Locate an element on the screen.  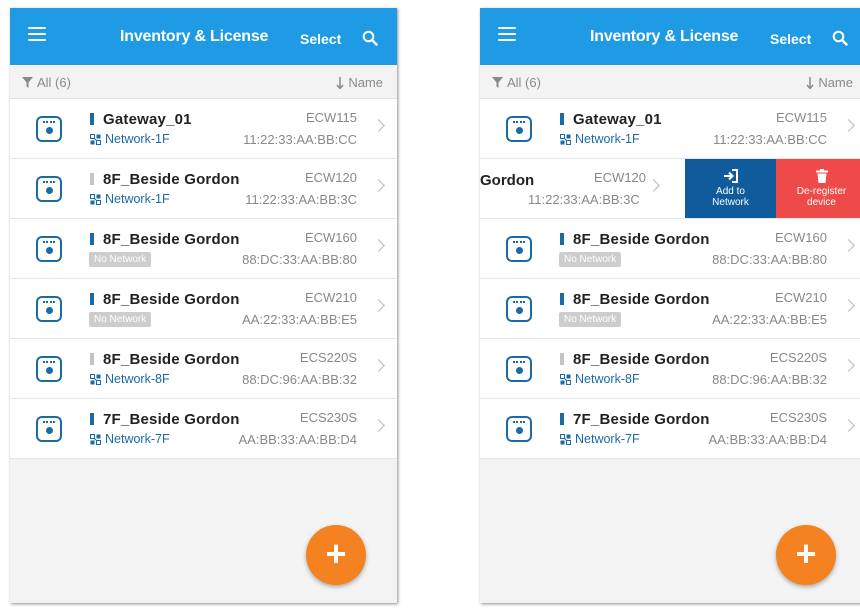
deregister-device-button: De-register device is located at coordinates (818, 188).